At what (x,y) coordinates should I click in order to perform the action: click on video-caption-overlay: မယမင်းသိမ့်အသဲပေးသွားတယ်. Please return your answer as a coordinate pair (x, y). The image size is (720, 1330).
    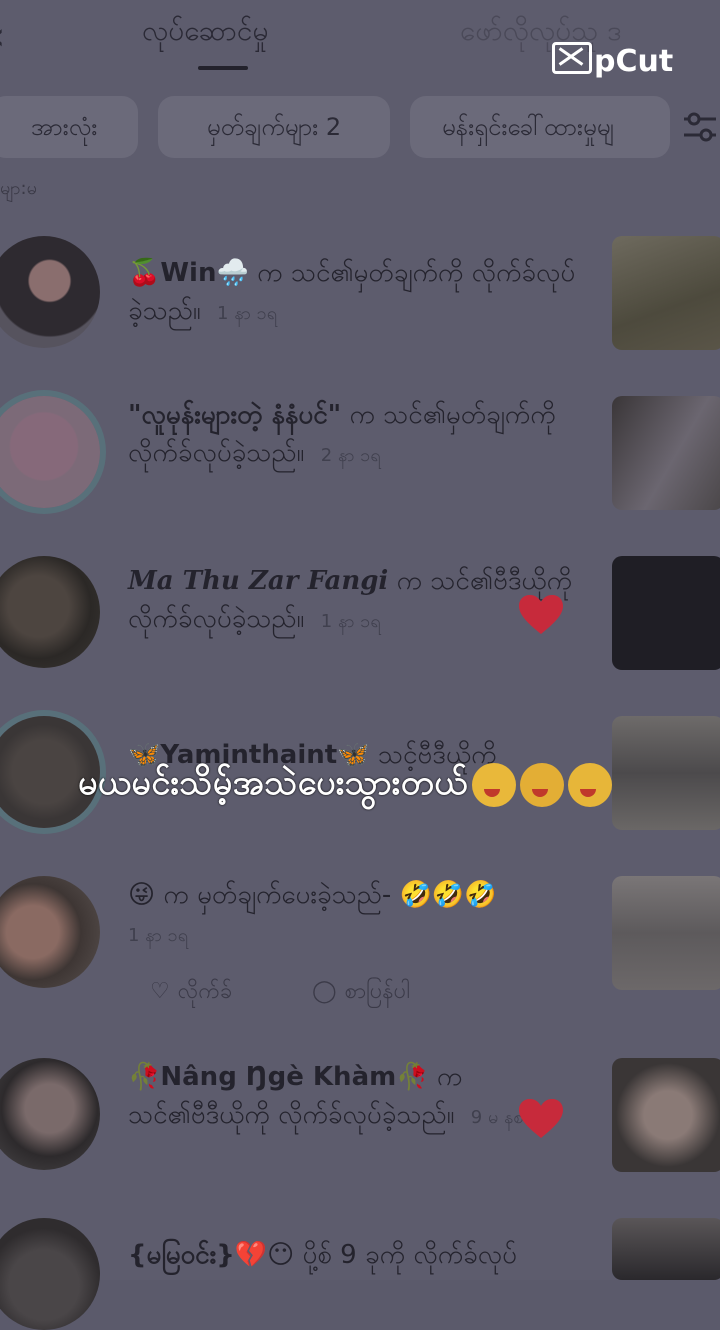
    Looking at the image, I should click on (345, 785).